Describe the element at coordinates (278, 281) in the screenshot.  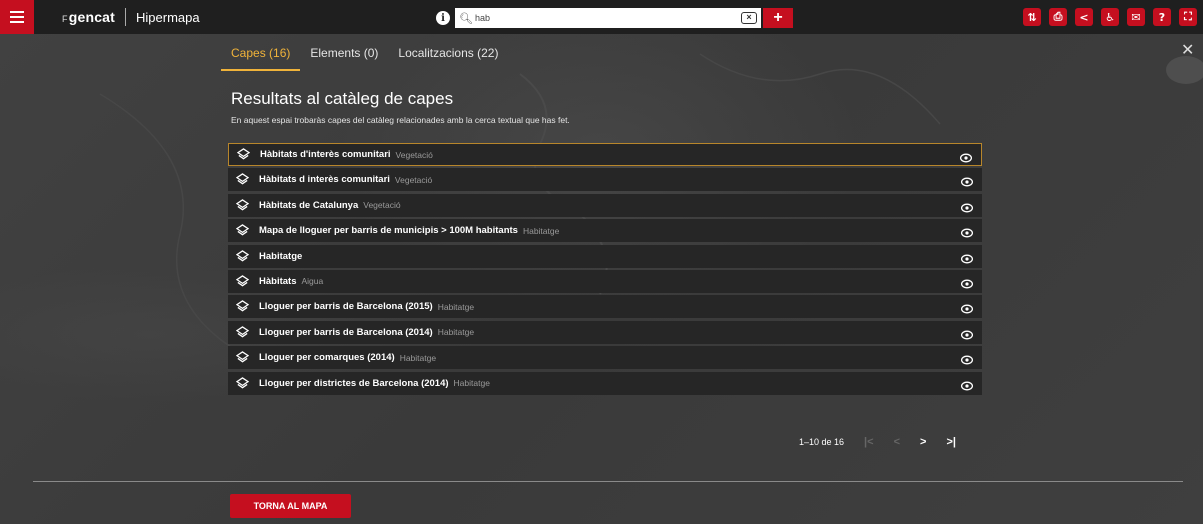
I see `layer-name: Hàbitats` at that location.